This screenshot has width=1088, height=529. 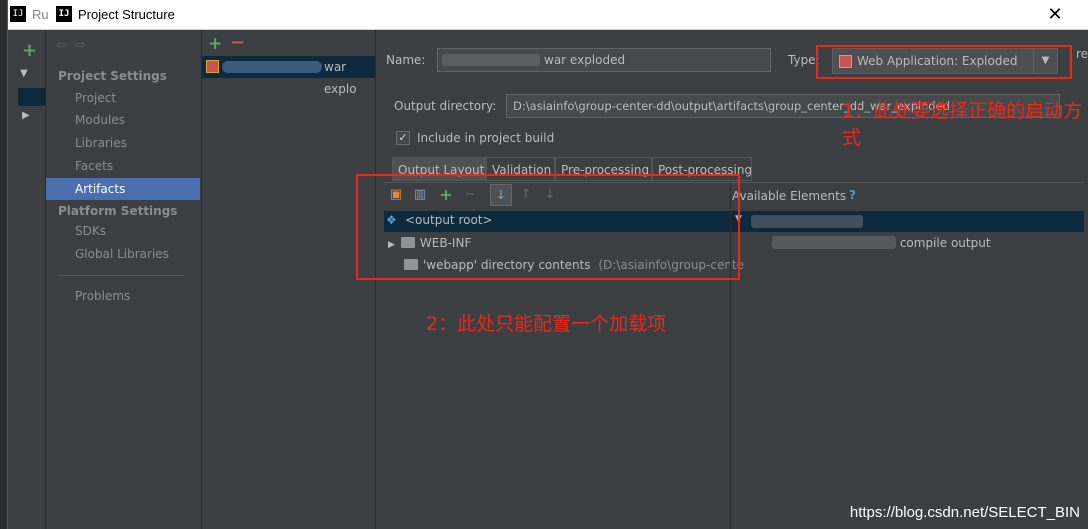 I want to click on remove-artifact-icon: −, so click(x=237, y=42).